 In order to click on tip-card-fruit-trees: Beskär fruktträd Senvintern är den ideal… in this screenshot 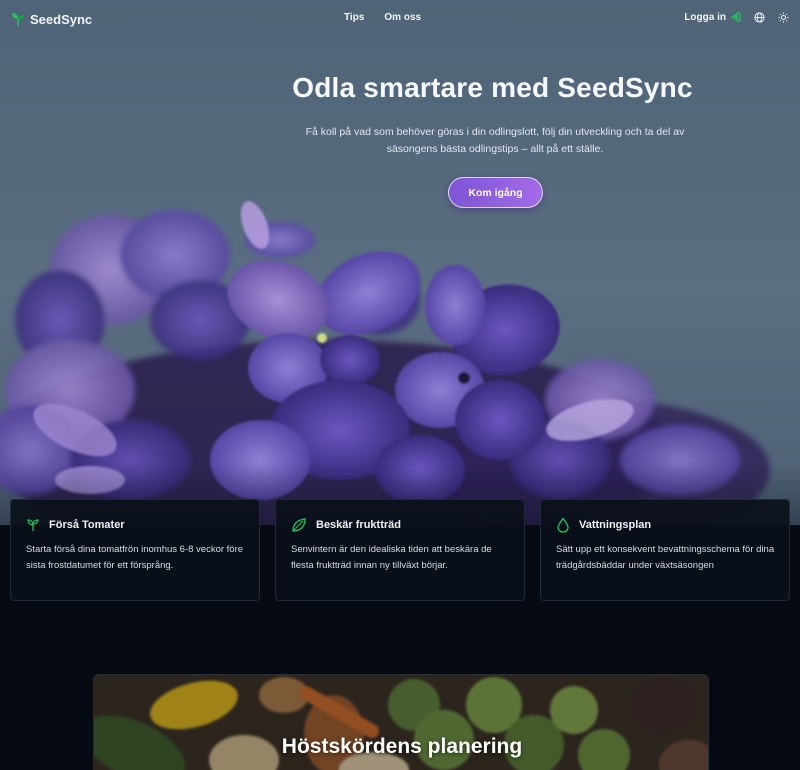, I will do `click(400, 550)`.